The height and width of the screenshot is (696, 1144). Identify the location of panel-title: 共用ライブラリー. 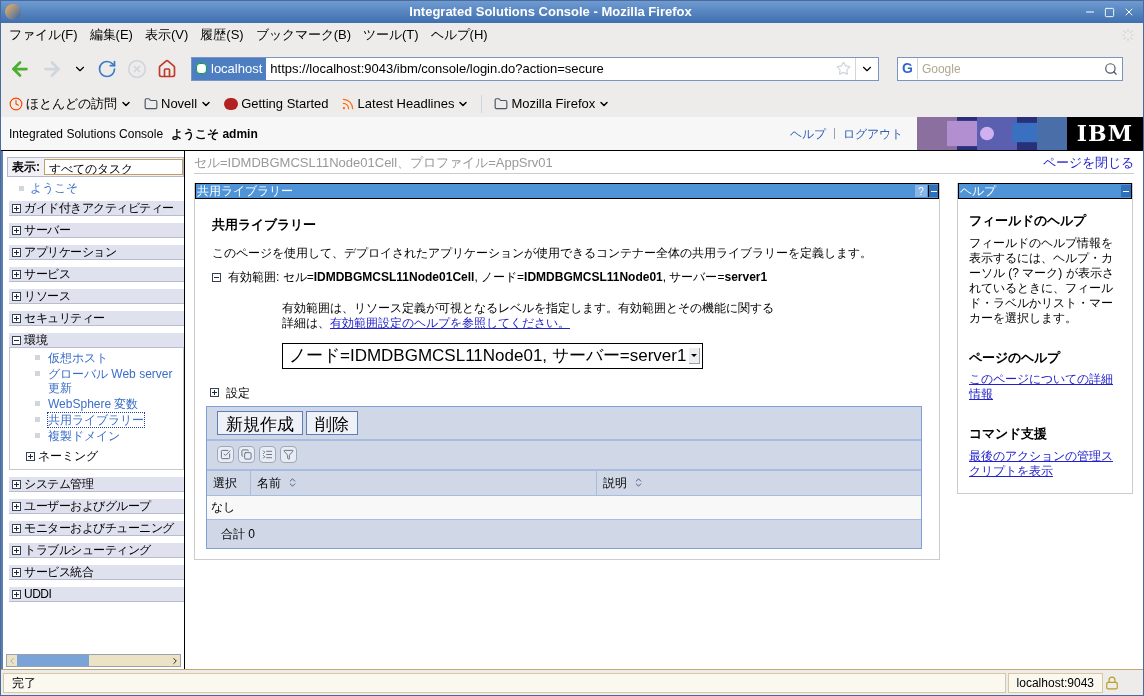
(245, 191).